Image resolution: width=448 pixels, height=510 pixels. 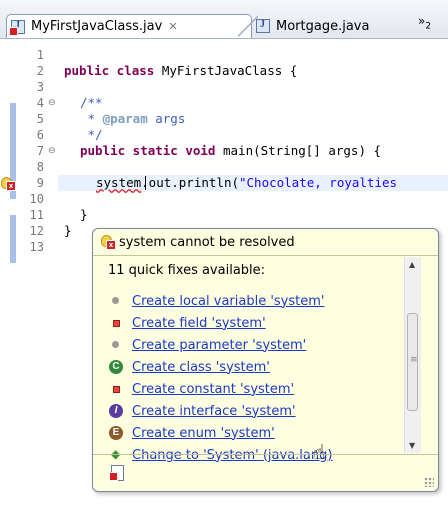 What do you see at coordinates (116, 345) in the screenshot?
I see `parameter-icon` at bounding box center [116, 345].